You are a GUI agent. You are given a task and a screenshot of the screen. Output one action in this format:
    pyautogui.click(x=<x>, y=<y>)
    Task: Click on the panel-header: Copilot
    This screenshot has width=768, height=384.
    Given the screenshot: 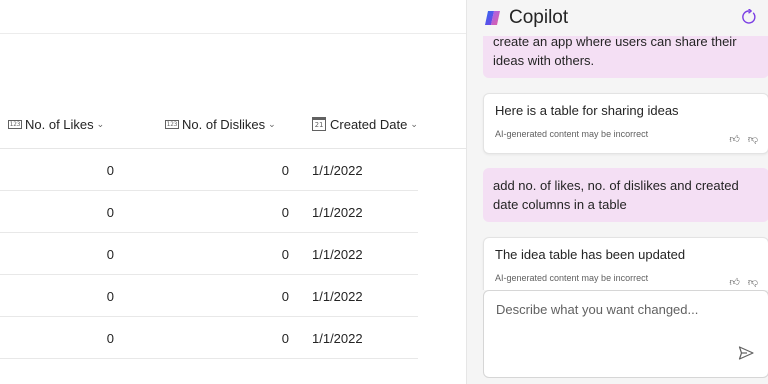 What is the action you would take?
    pyautogui.click(x=617, y=18)
    